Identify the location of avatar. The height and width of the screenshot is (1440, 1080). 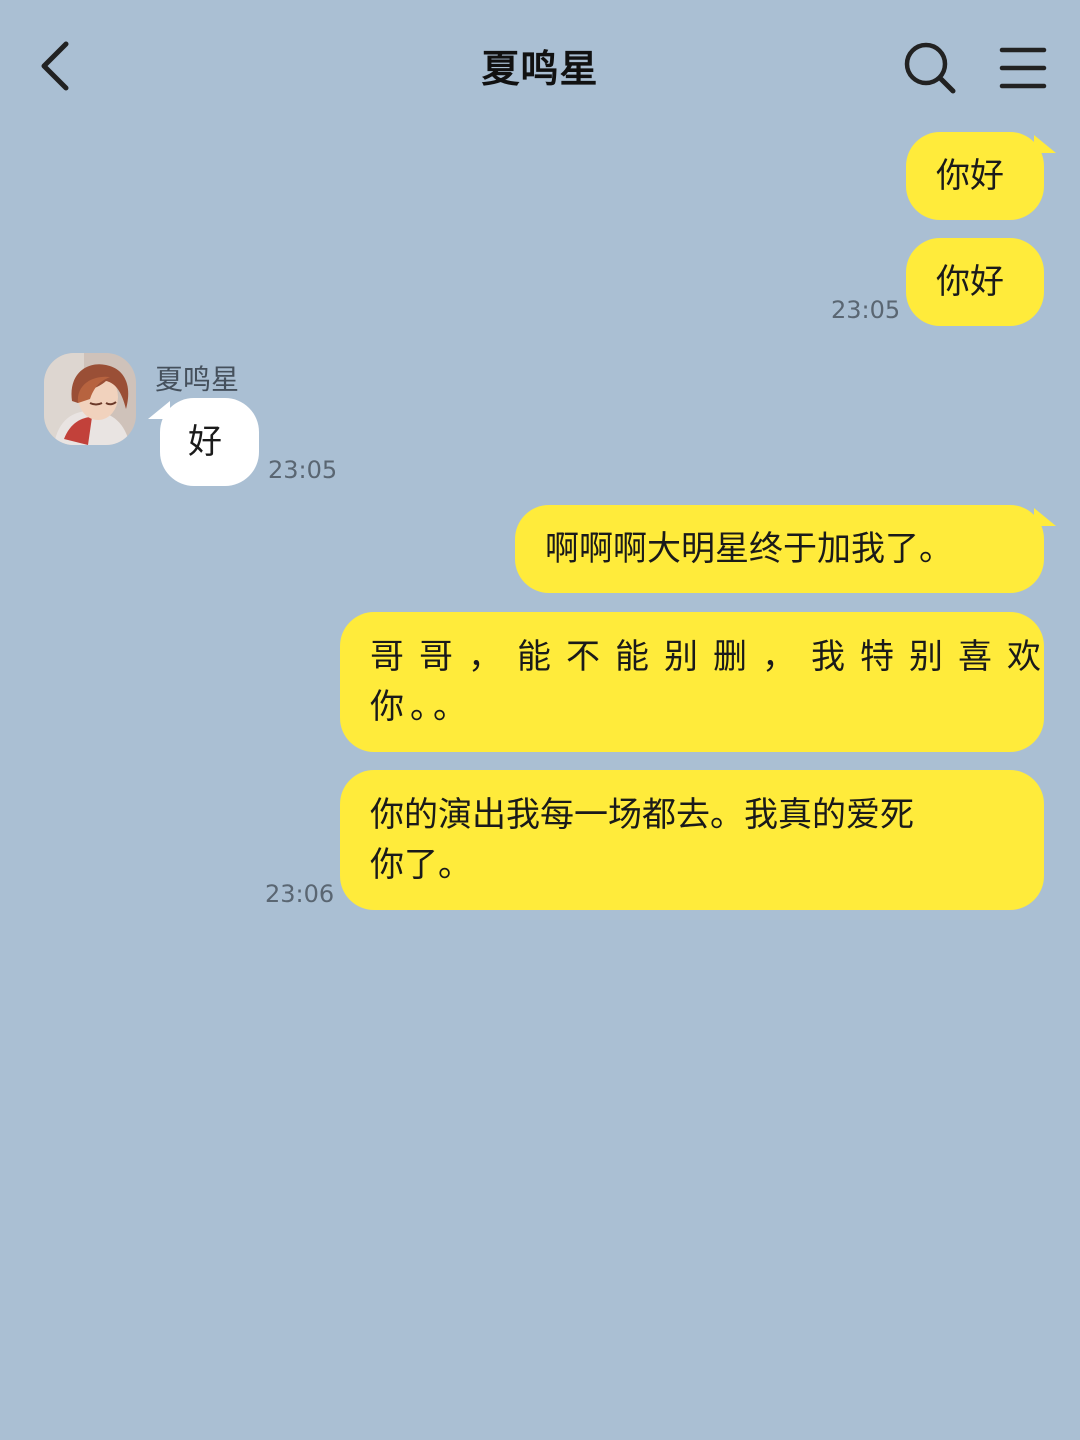
(90, 399).